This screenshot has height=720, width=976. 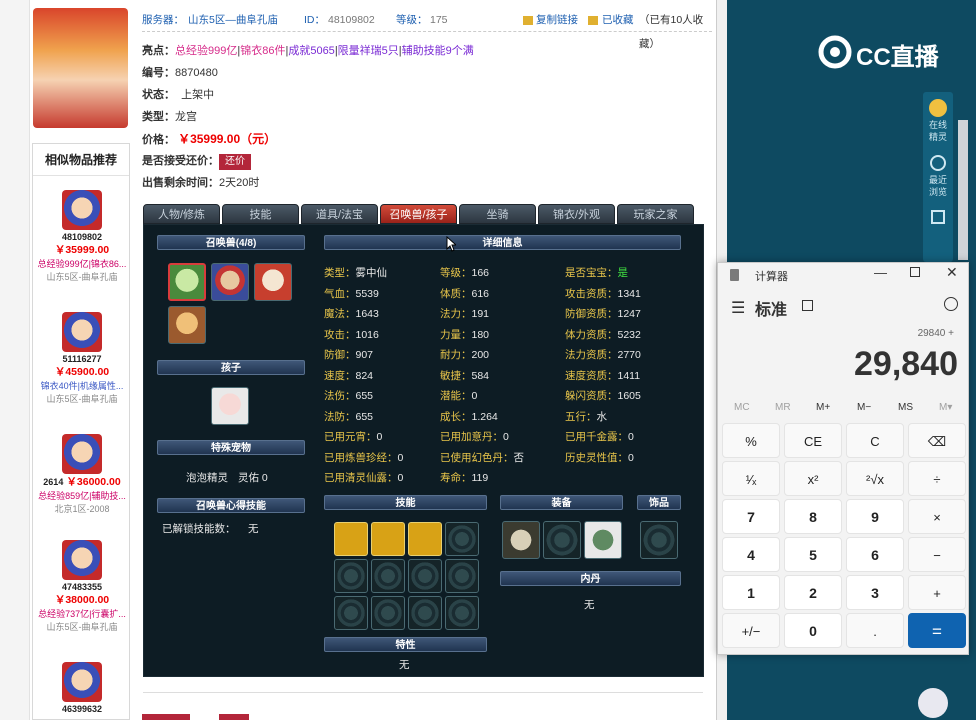 I want to click on attribute-value: 0, so click(x=631, y=457).